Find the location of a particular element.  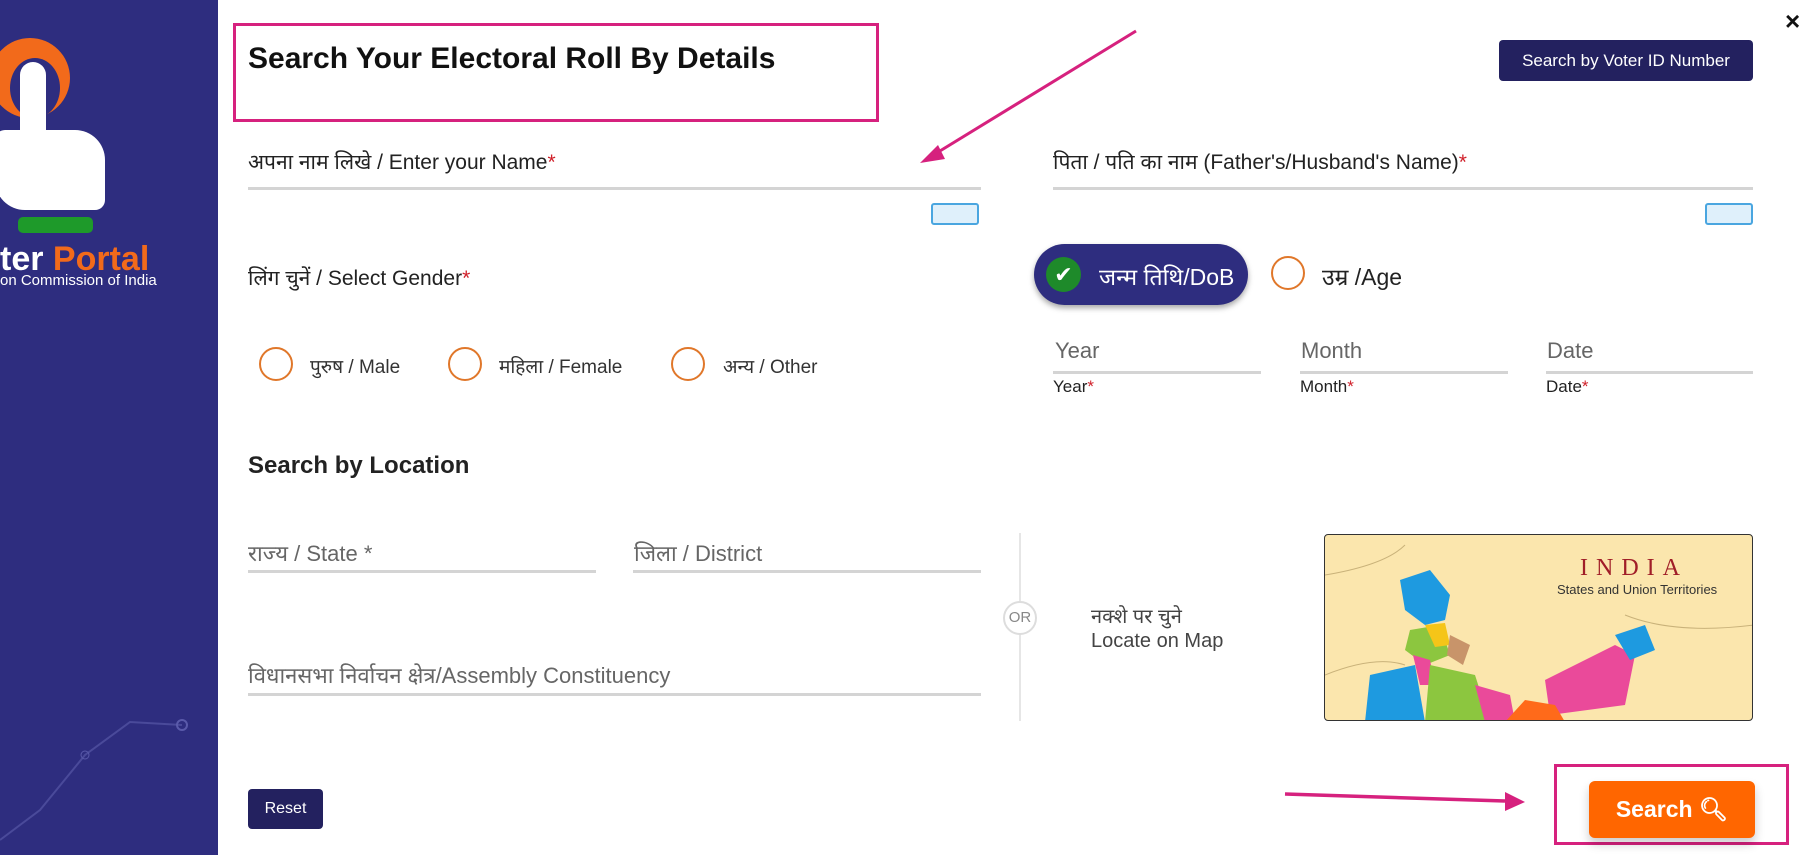

reset-button: Reset is located at coordinates (285, 809).